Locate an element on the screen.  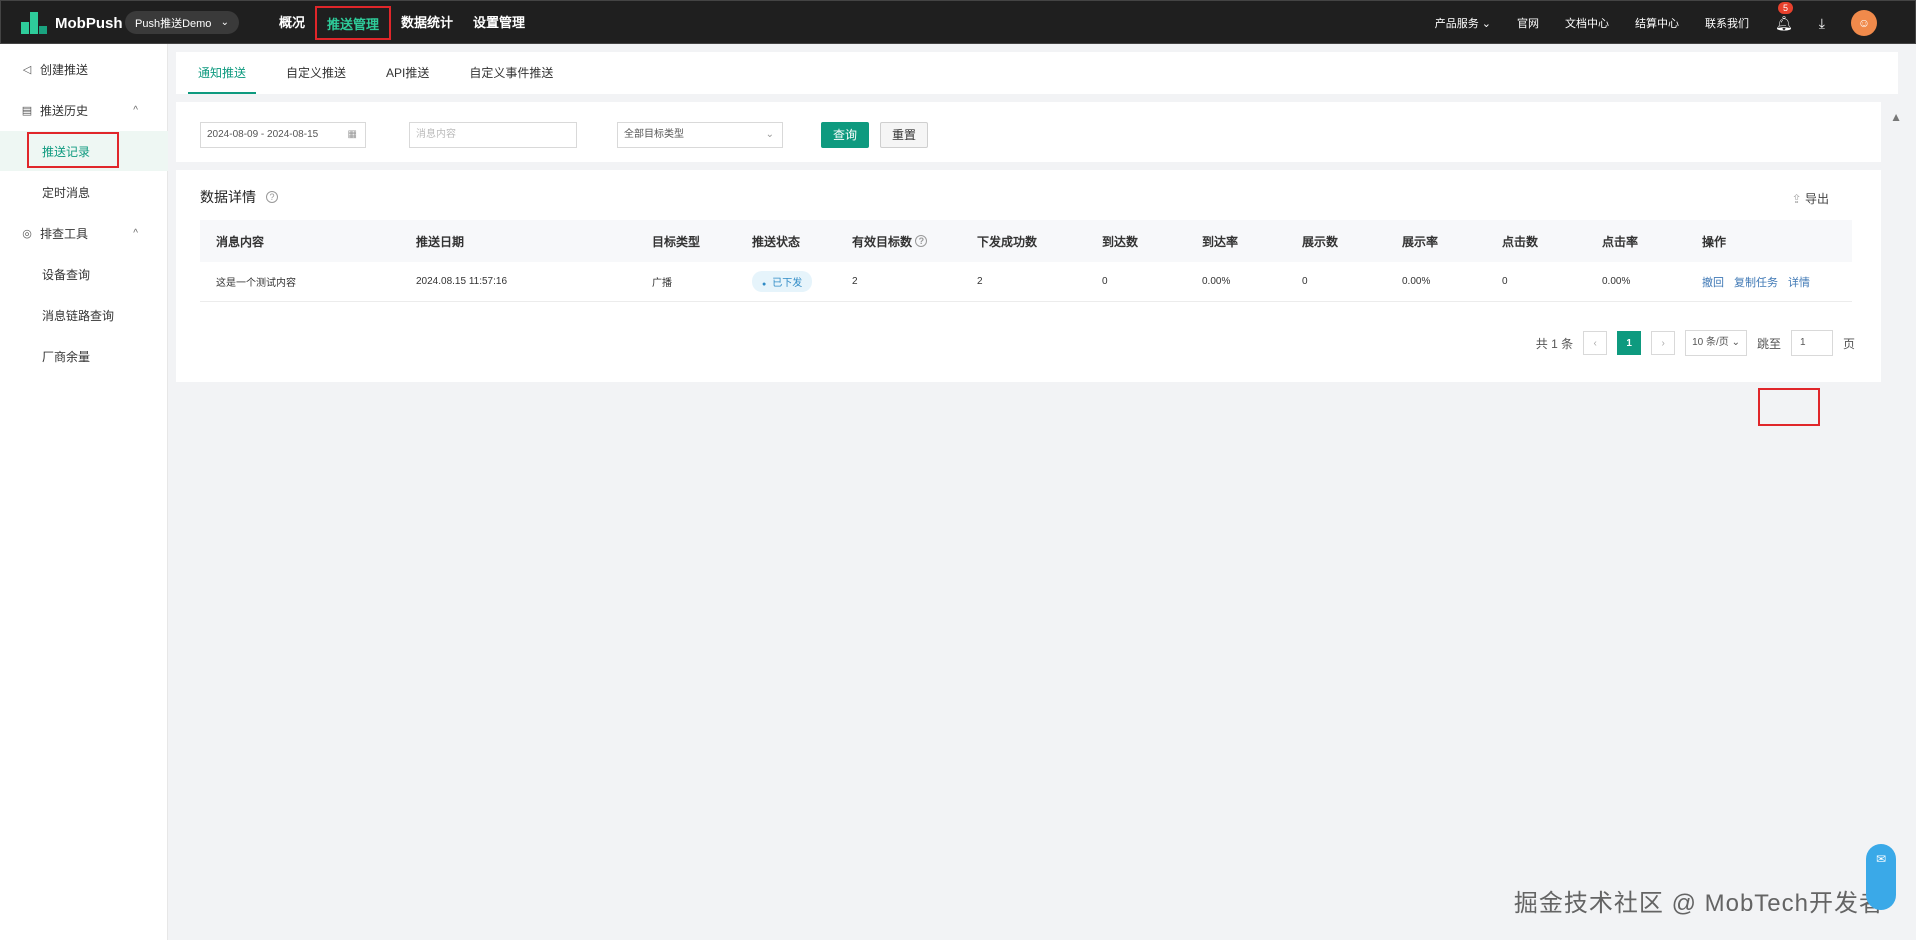
sidebar-item-device-query: 设备查询 is located at coordinates (84, 274).